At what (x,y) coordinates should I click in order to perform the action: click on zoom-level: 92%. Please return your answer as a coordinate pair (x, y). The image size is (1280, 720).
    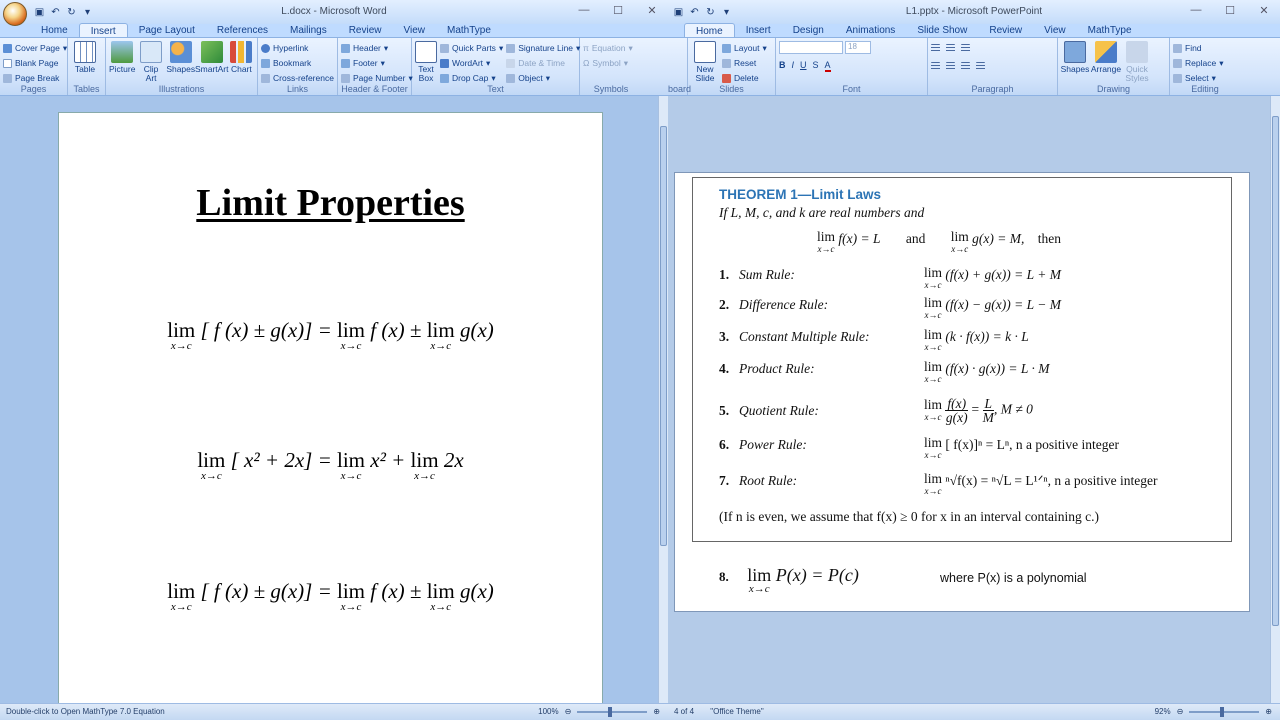
    Looking at the image, I should click on (1163, 712).